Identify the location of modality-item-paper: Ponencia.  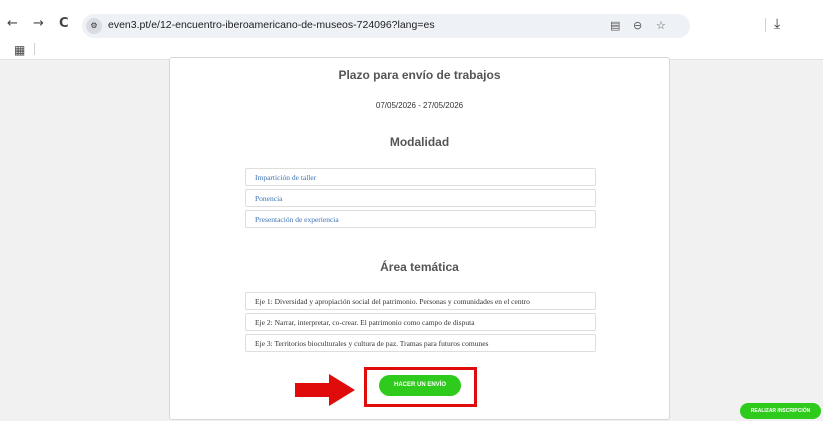
(420, 198).